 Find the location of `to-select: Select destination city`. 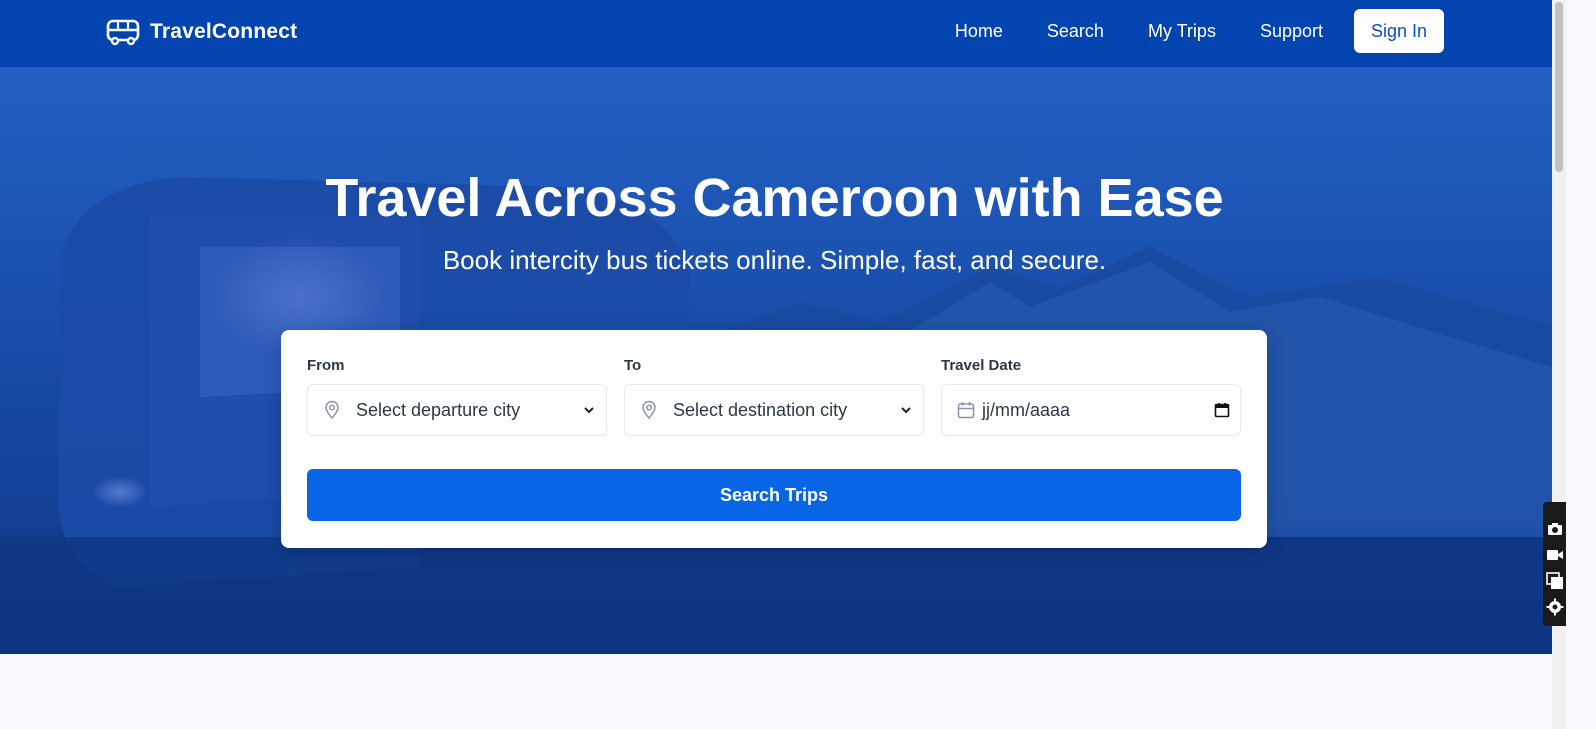

to-select: Select destination city is located at coordinates (774, 410).